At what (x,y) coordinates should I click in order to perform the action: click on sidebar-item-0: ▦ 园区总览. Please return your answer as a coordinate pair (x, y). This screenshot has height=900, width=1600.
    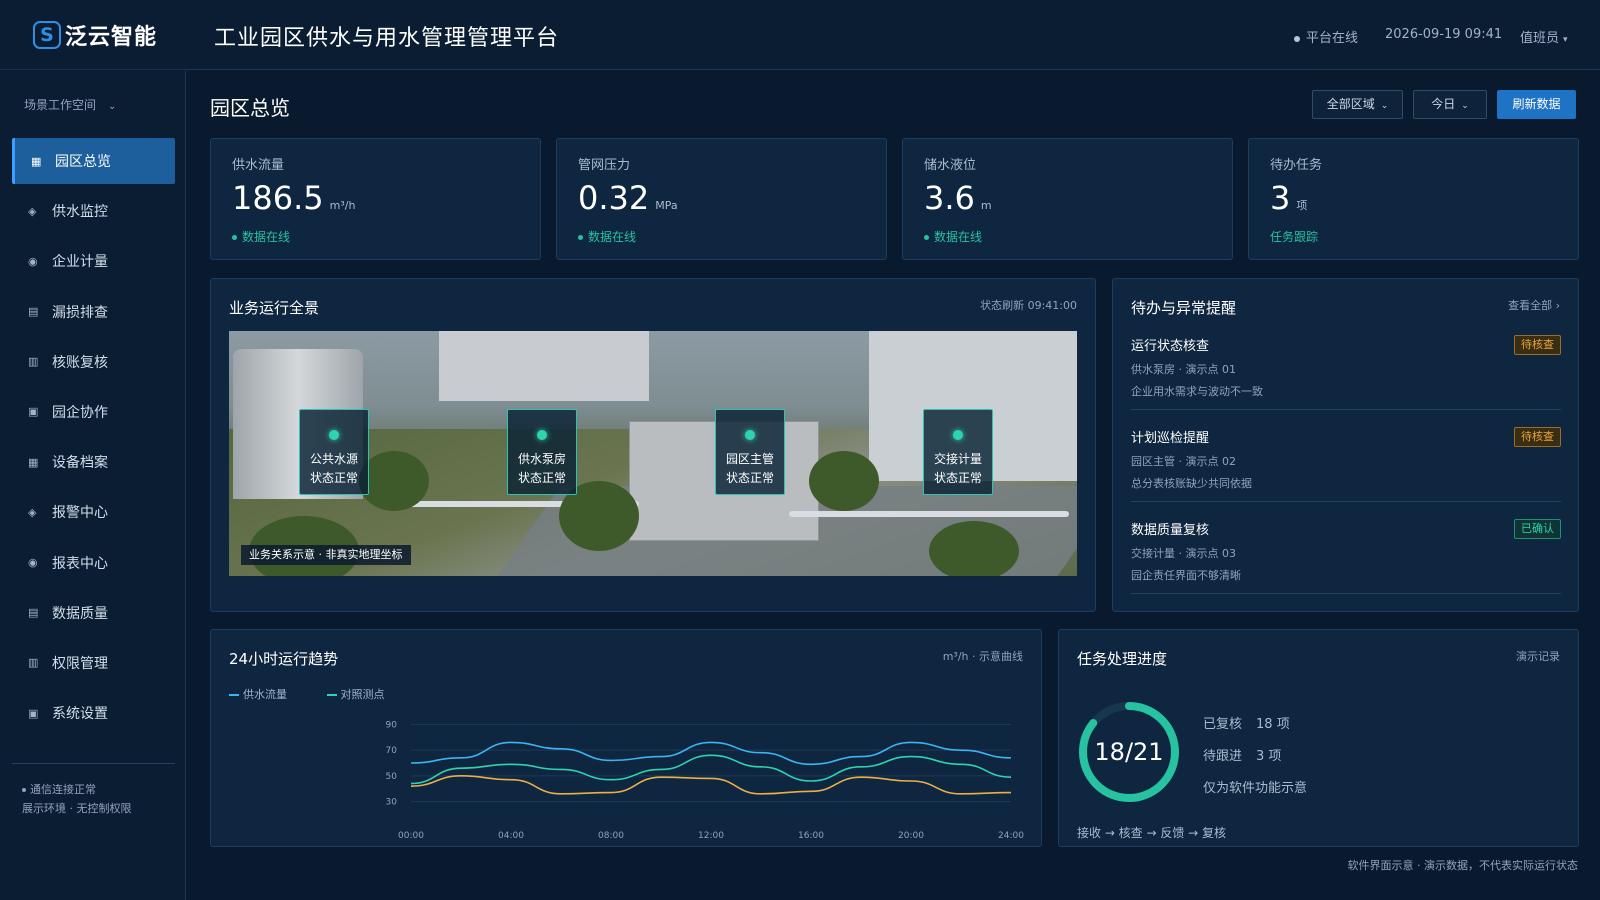
    Looking at the image, I should click on (93, 161).